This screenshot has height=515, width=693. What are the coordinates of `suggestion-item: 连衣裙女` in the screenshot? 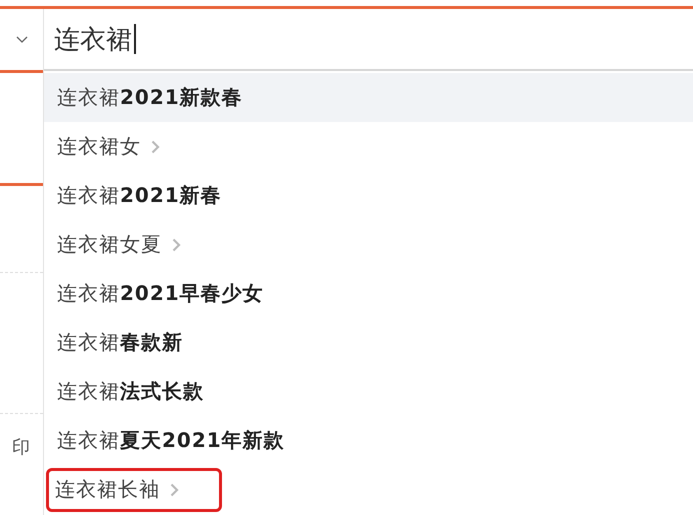 It's located at (99, 146).